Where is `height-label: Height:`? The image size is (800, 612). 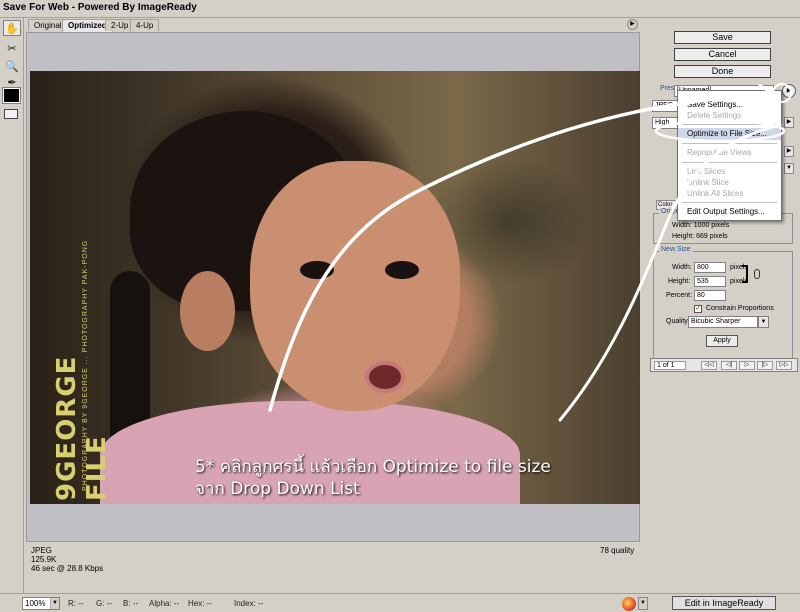
height-label: Height: is located at coordinates (679, 281).